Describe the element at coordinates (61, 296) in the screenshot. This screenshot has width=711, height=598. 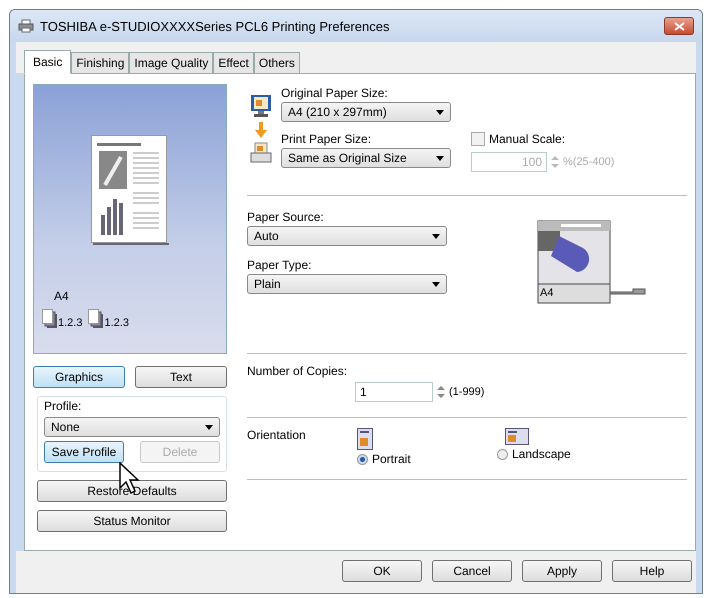
I see `paper-size-label: A4` at that location.